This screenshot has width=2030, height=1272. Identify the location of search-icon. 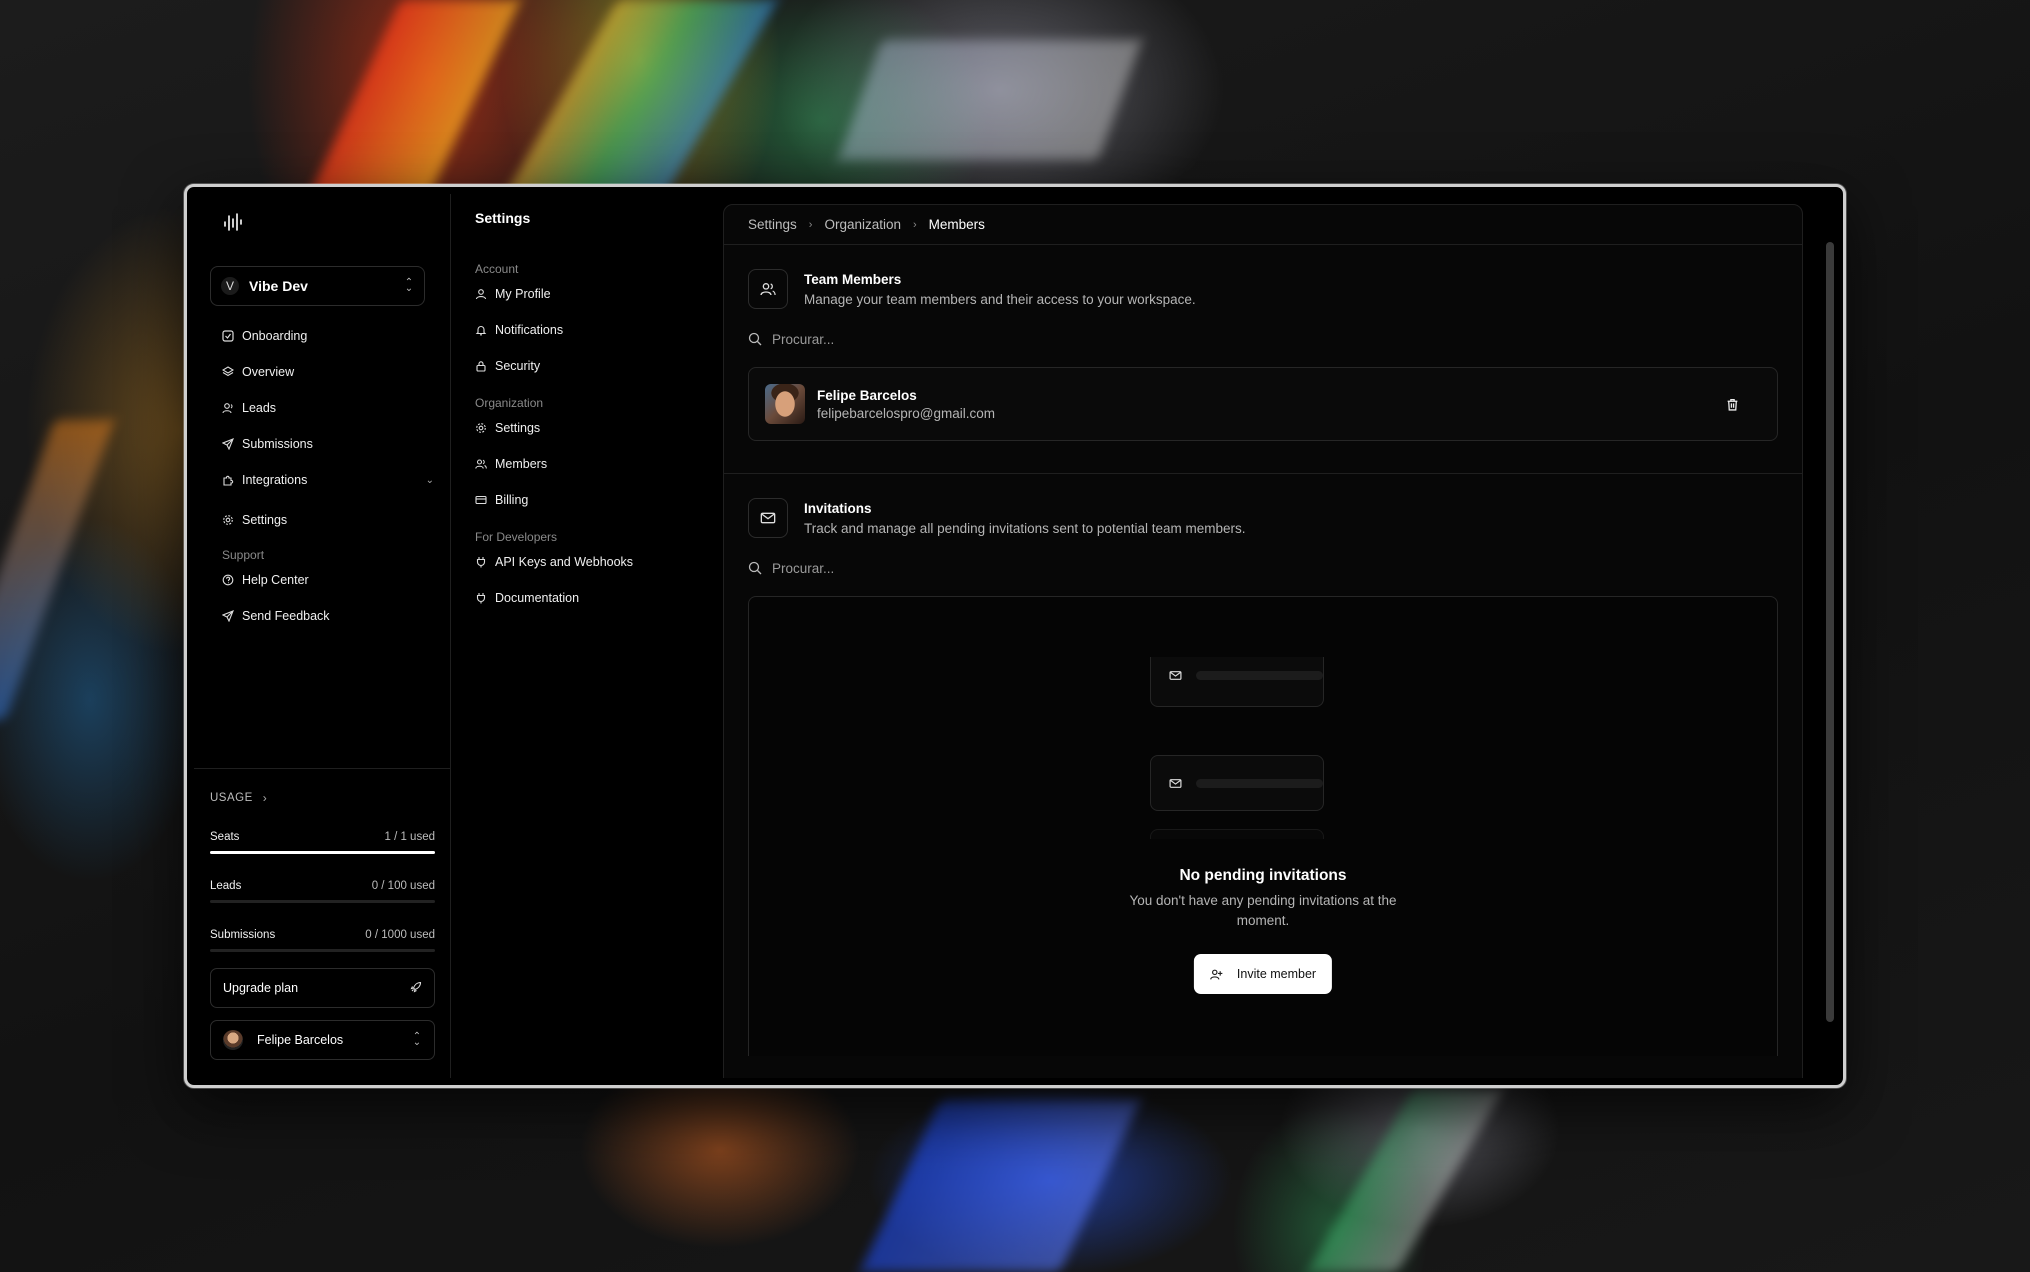
(755, 568).